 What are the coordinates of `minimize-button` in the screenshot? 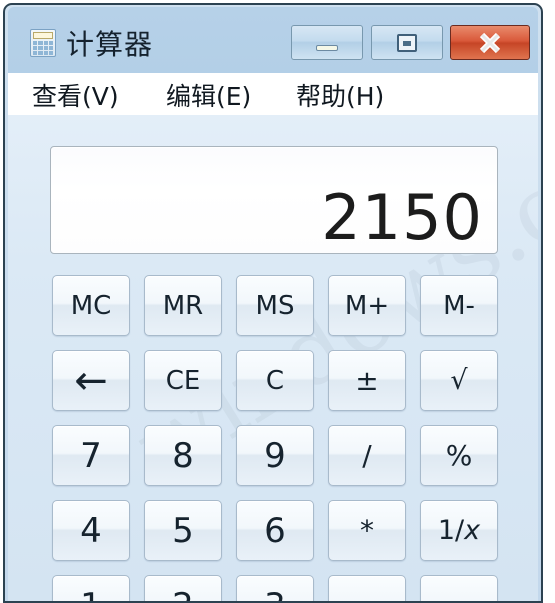 It's located at (327, 42).